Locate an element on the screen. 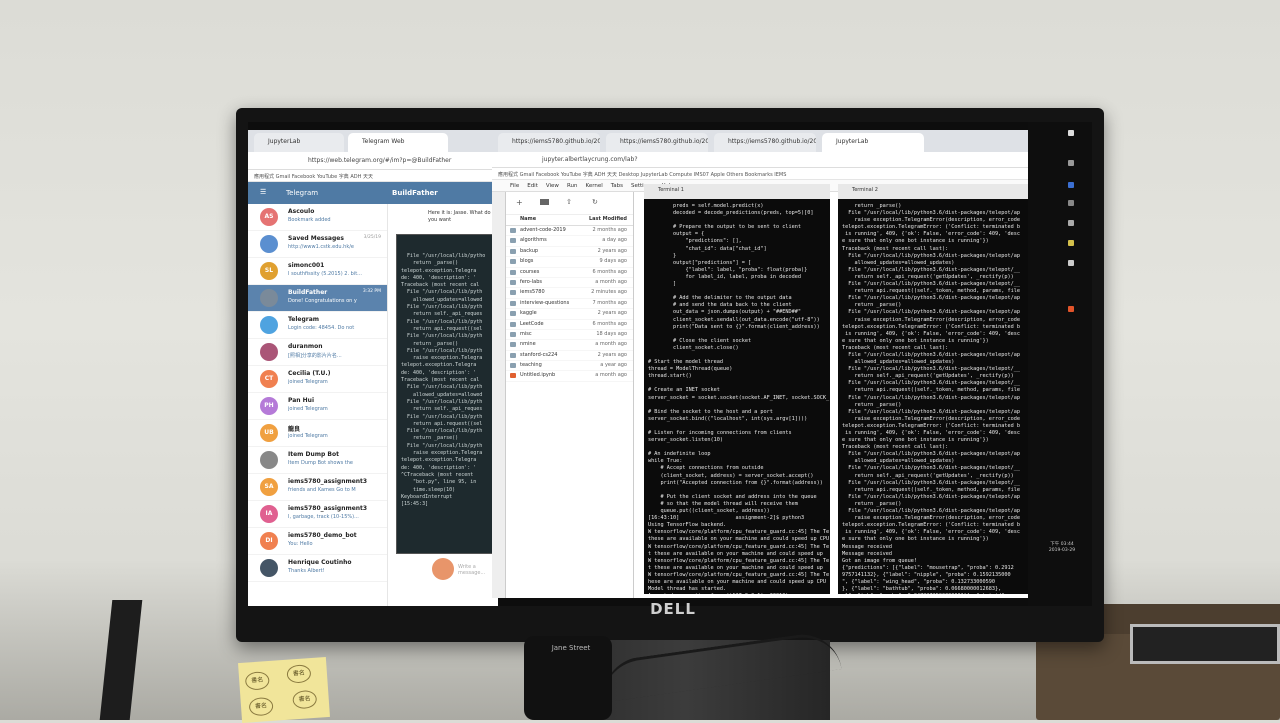 This screenshot has width=1280, height=723. file-row: courses 6 months ago is located at coordinates (569, 273).